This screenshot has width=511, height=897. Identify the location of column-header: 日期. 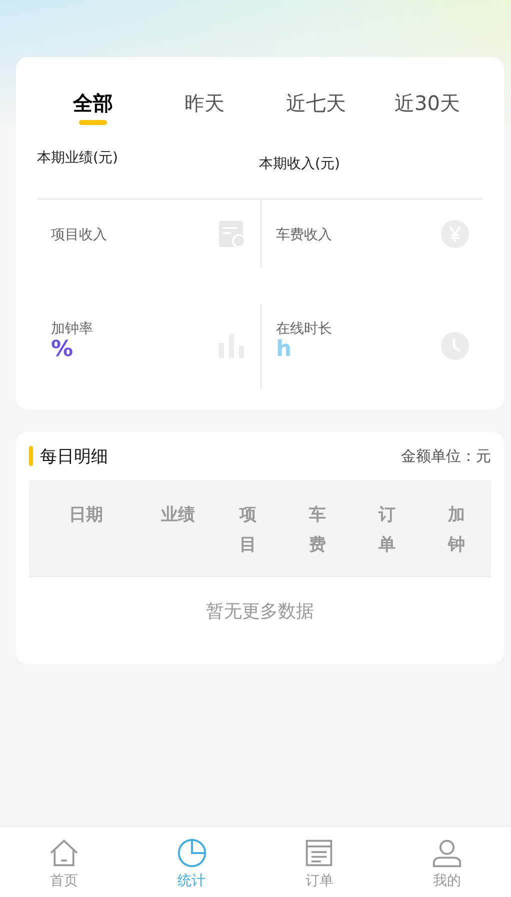
(86, 515).